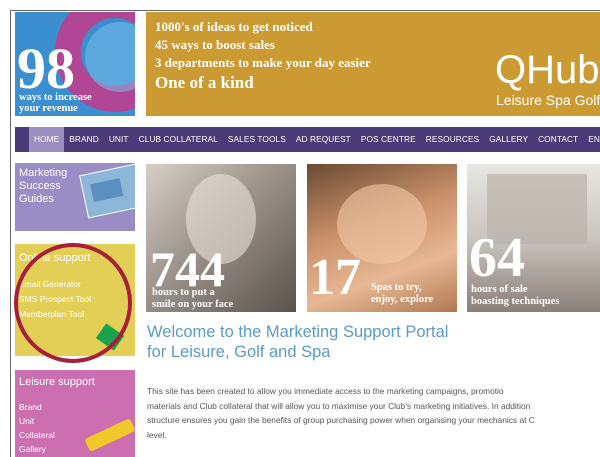 The width and height of the screenshot is (600, 457). I want to click on tile-17-spas: 17 Spas to try, enjoy, explore, so click(382, 238).